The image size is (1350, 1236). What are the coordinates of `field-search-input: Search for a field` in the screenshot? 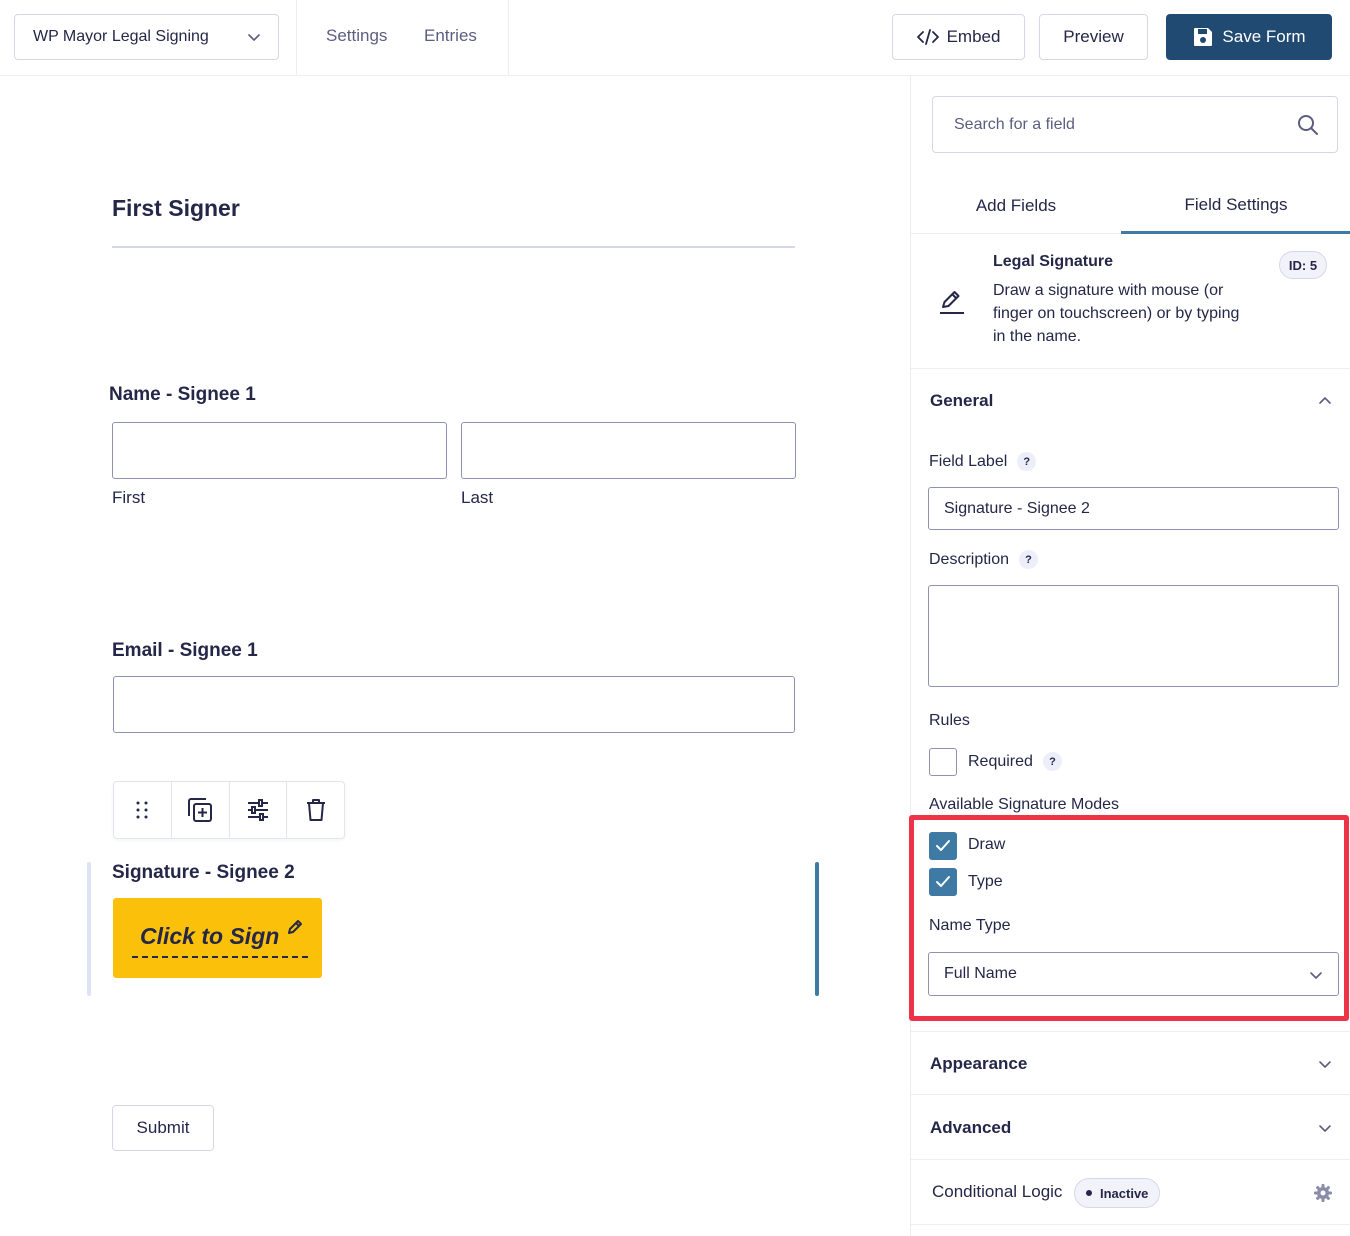 It's located at (1135, 124).